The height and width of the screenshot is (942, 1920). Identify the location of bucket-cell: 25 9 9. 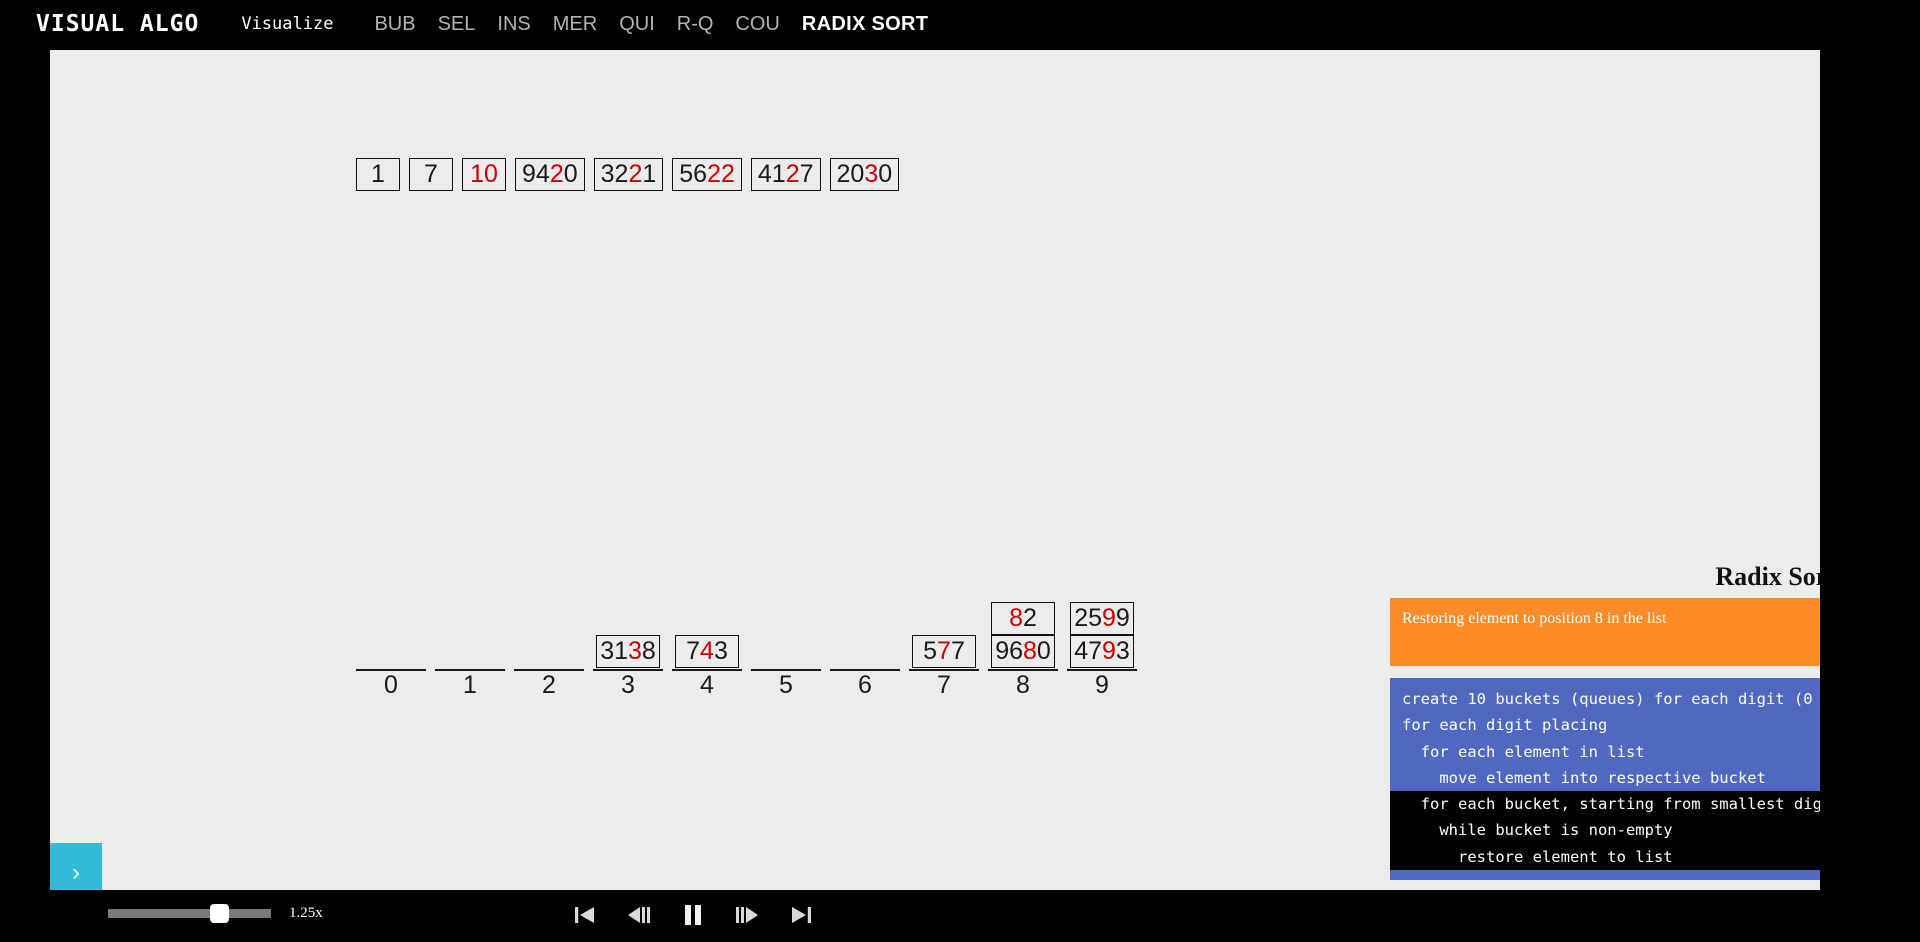
(1102, 618).